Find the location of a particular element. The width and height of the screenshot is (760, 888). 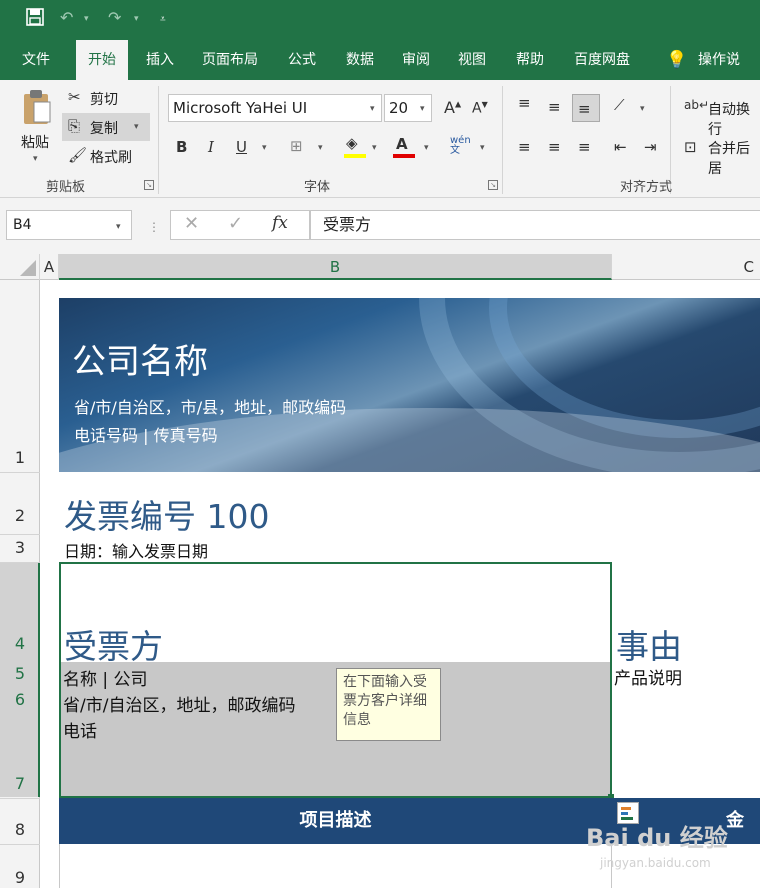

save-icon is located at coordinates (35, 19).